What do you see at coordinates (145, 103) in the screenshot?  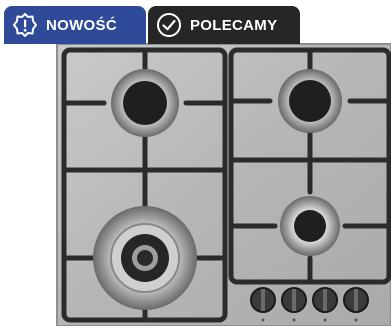 I see `burner-top-left` at bounding box center [145, 103].